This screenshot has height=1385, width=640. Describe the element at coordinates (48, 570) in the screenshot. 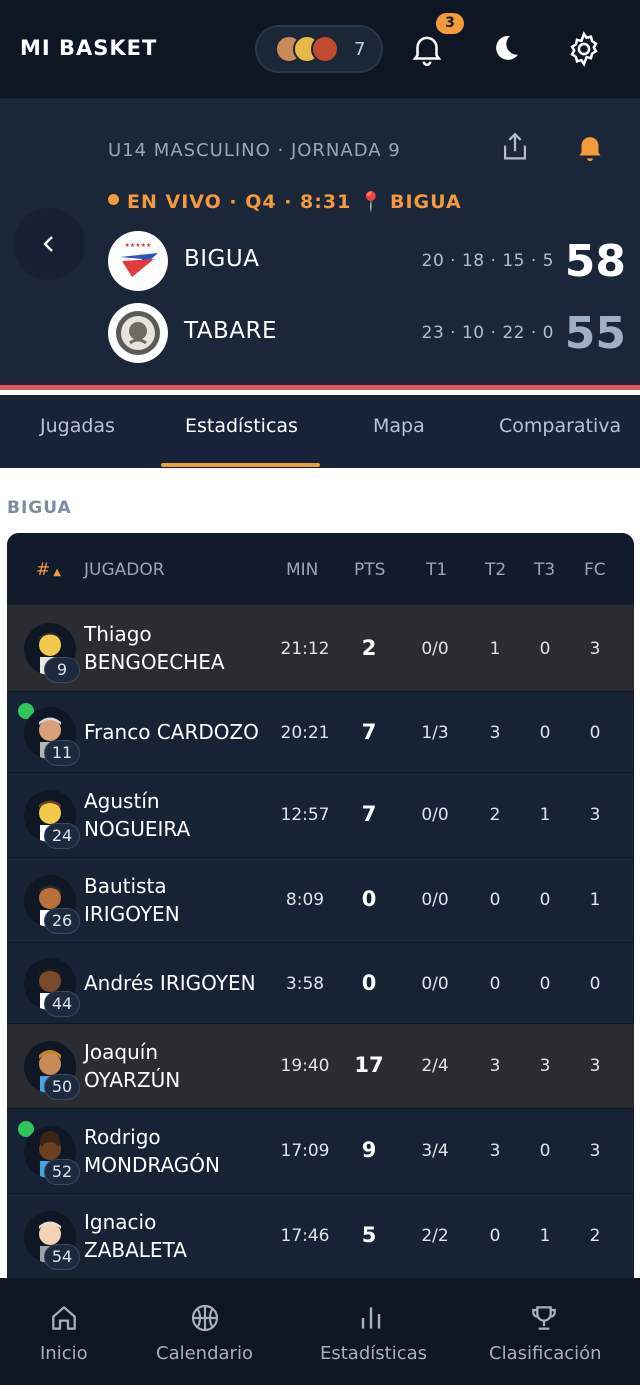

I see `sort-number-header: # ▲` at that location.